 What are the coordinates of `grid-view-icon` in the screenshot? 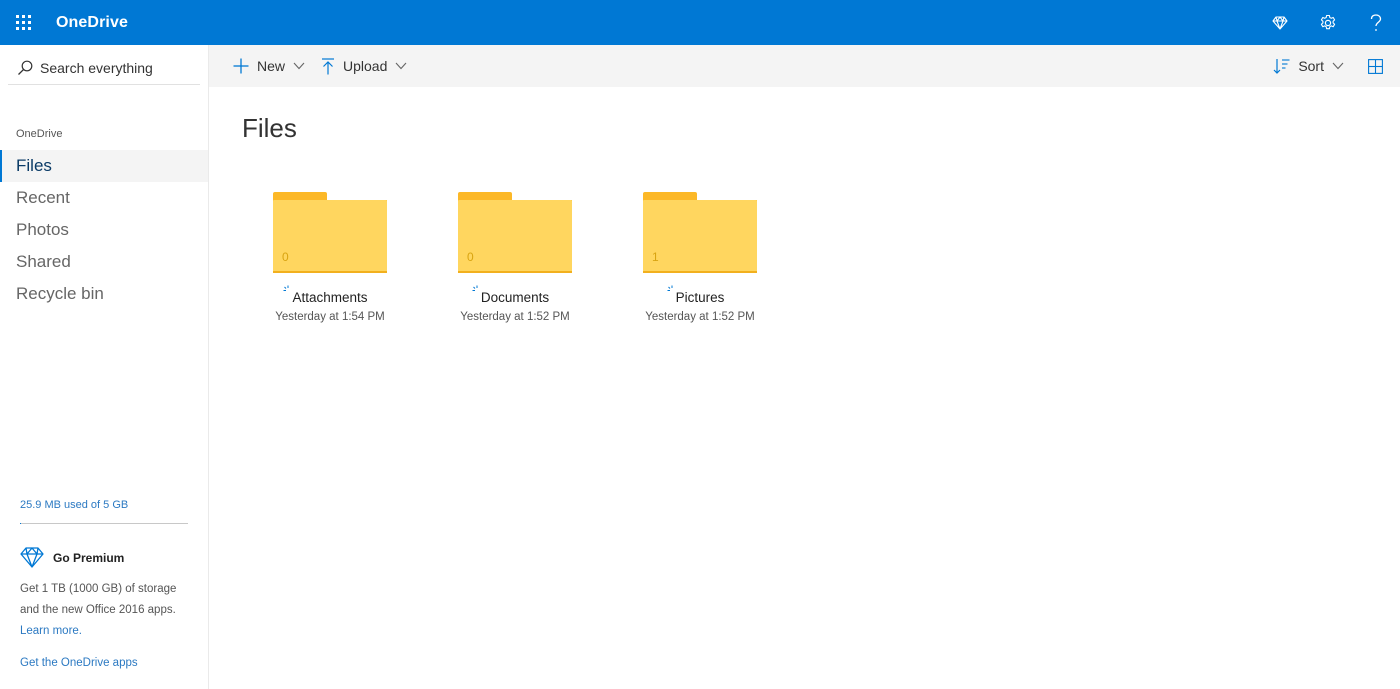 It's located at (1375, 66).